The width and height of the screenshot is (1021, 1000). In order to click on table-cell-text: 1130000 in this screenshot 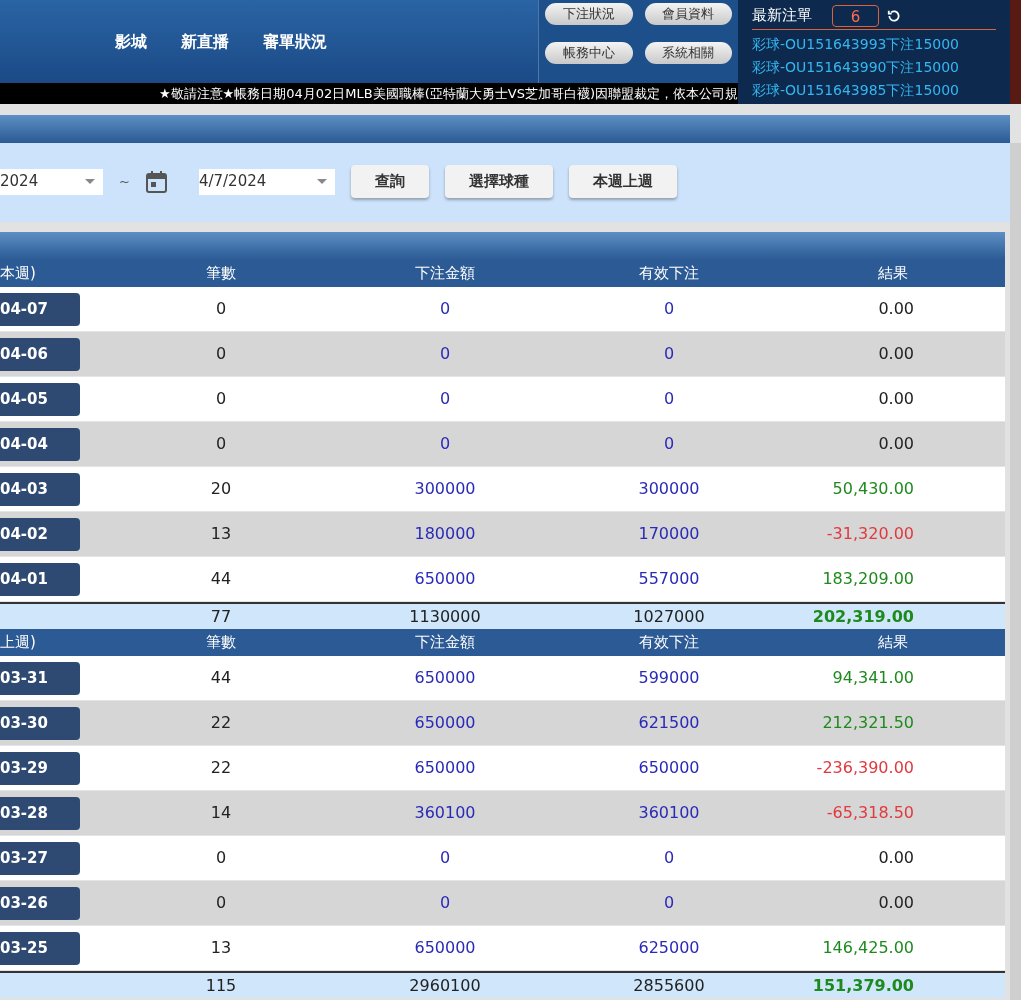, I will do `click(445, 616)`.